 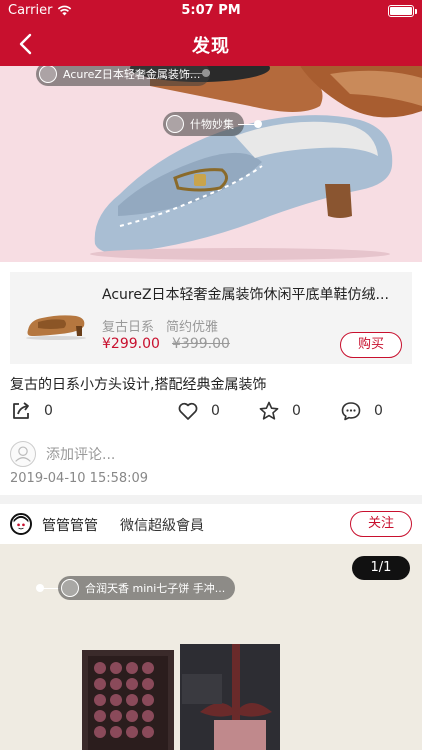 I want to click on favorite-count: 0, so click(x=296, y=411).